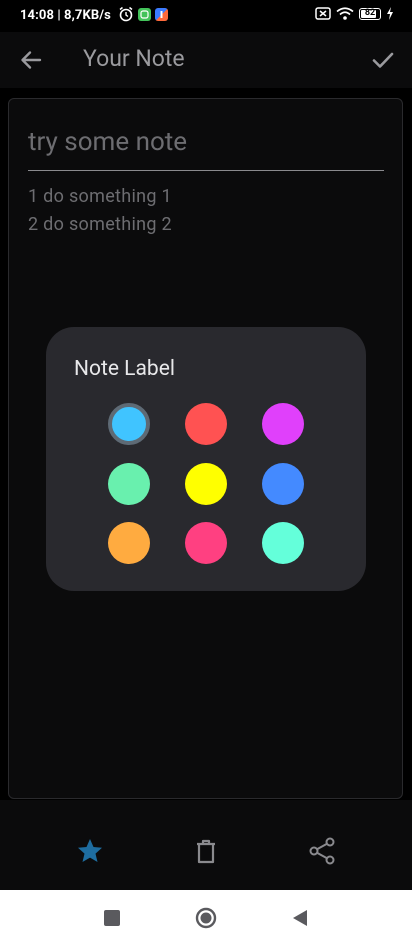 The width and height of the screenshot is (412, 945). Describe the element at coordinates (126, 14) in the screenshot. I see `alarm-icon` at that location.